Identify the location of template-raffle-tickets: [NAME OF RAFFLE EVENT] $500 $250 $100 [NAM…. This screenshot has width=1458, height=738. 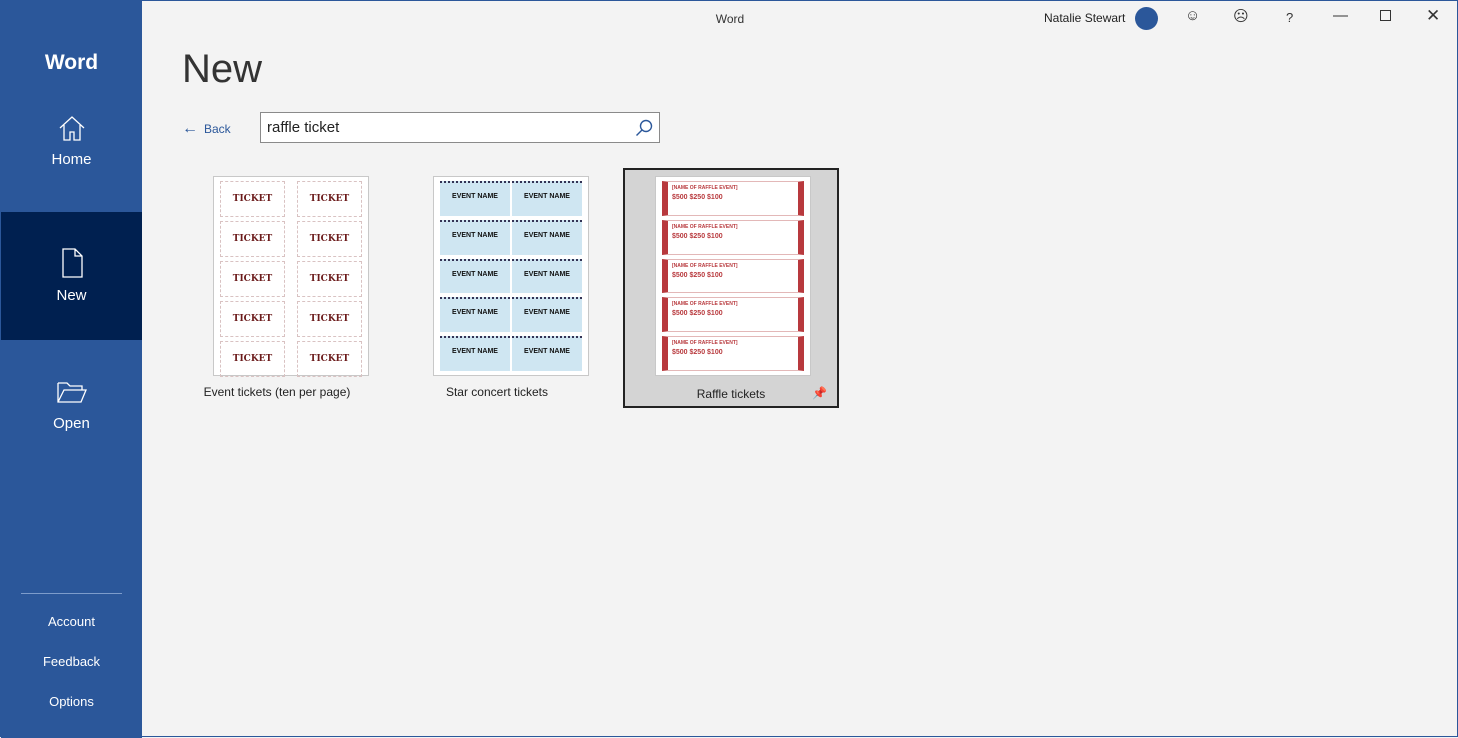
(731, 288).